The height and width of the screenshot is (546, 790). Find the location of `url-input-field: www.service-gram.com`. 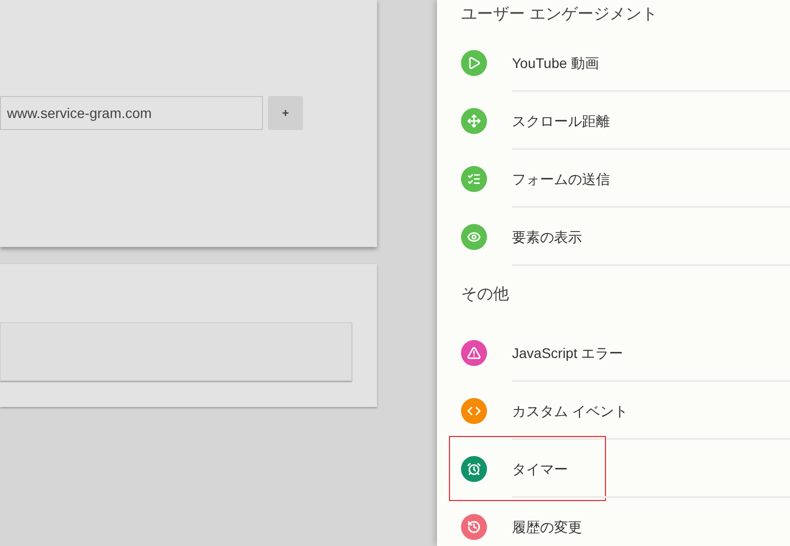

url-input-field: www.service-gram.com is located at coordinates (131, 113).